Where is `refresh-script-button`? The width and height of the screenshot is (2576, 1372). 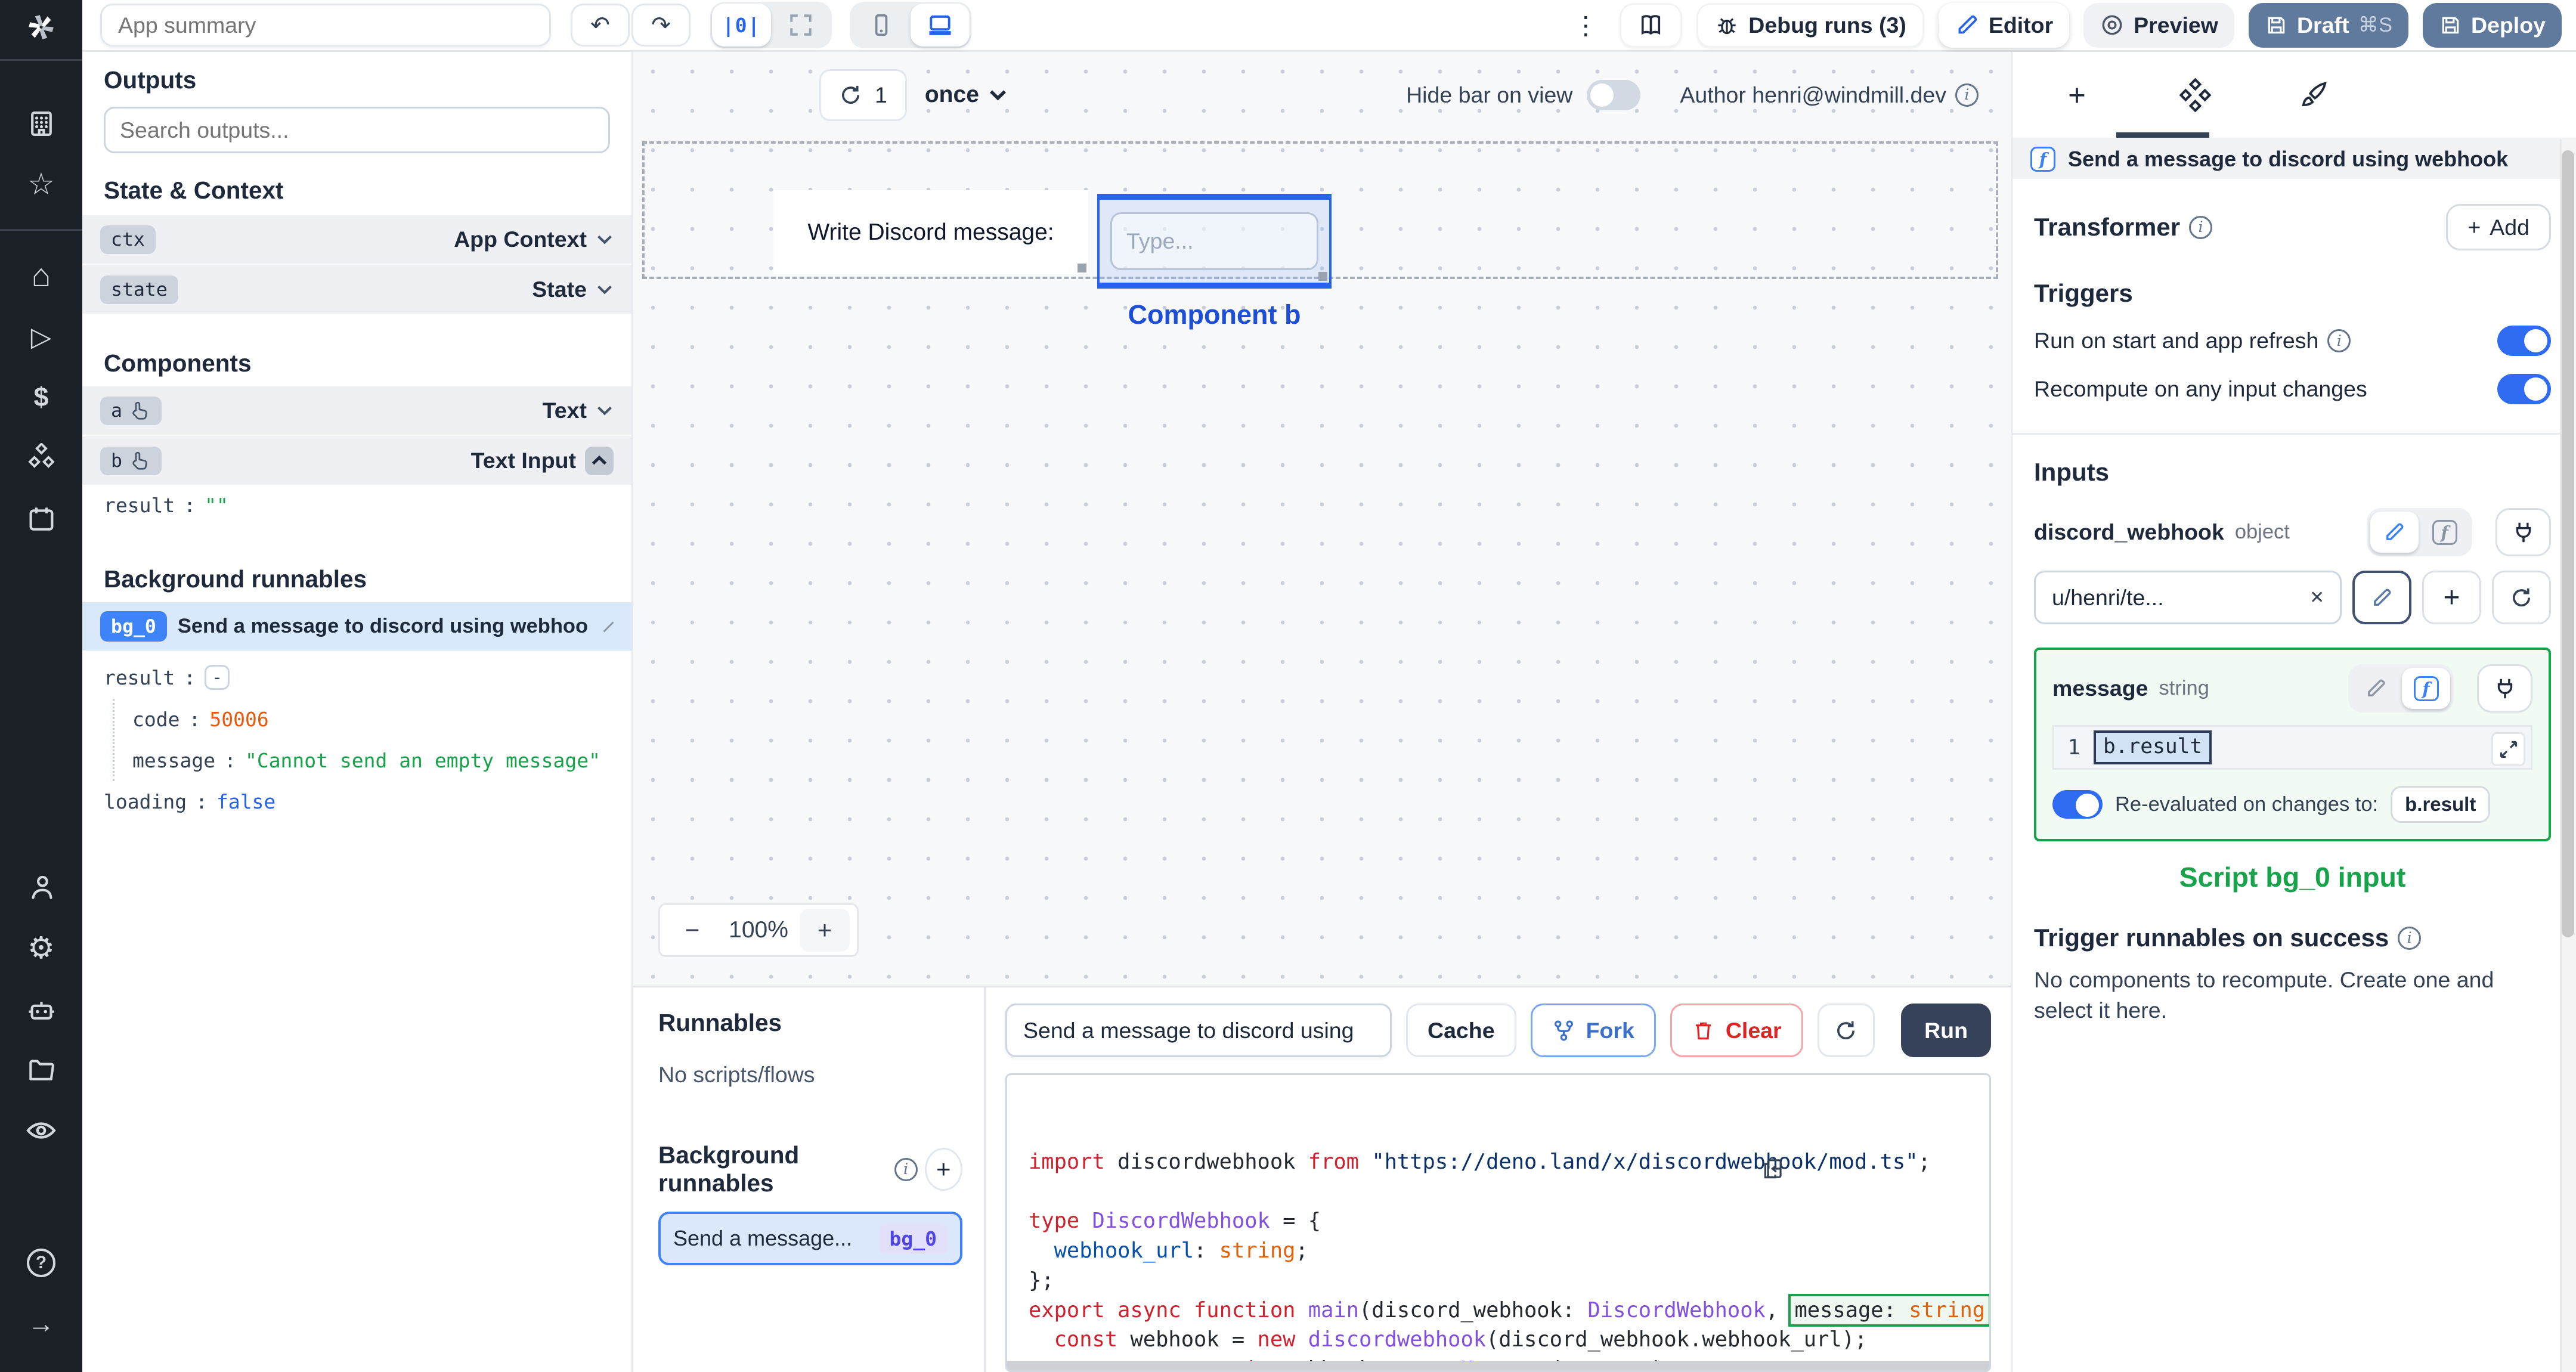
refresh-script-button is located at coordinates (1846, 1030).